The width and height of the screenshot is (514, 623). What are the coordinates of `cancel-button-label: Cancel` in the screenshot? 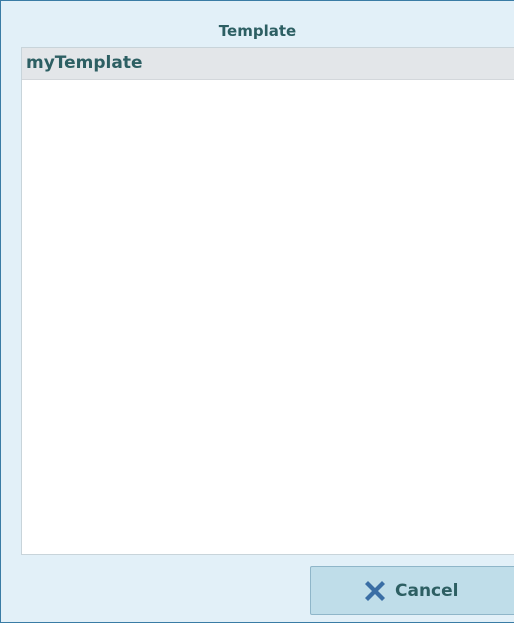 It's located at (427, 590).